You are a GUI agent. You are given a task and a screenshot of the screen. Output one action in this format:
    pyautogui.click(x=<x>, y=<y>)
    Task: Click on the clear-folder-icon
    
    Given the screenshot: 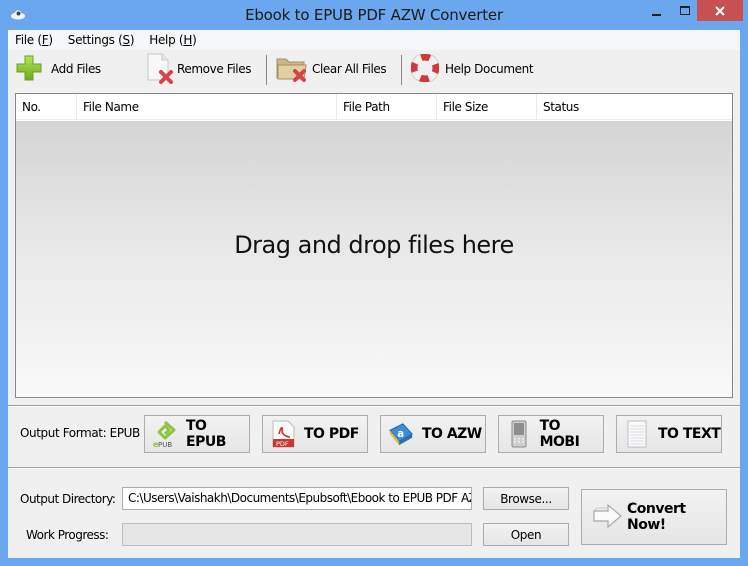 What is the action you would take?
    pyautogui.click(x=292, y=69)
    